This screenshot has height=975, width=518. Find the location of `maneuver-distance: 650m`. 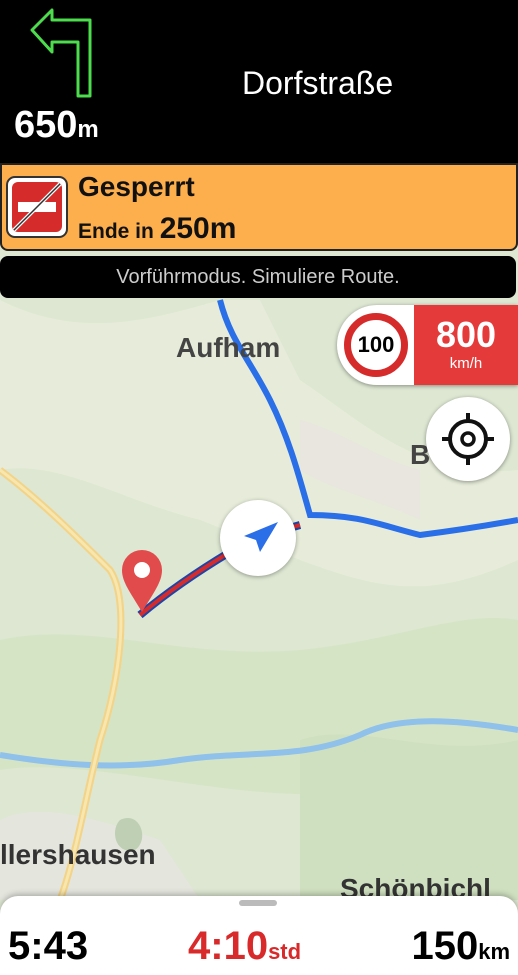

maneuver-distance: 650m is located at coordinates (56, 125).